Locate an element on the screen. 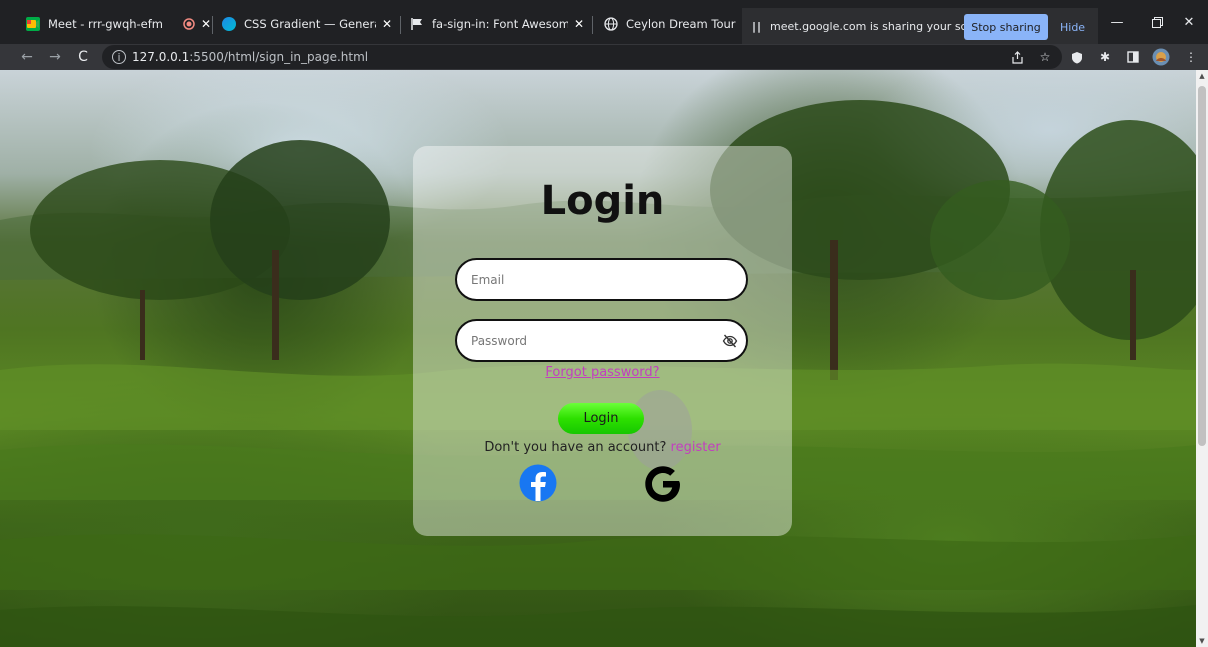  tab-label: Meet - rrr-gwqh-efm is located at coordinates (106, 24).